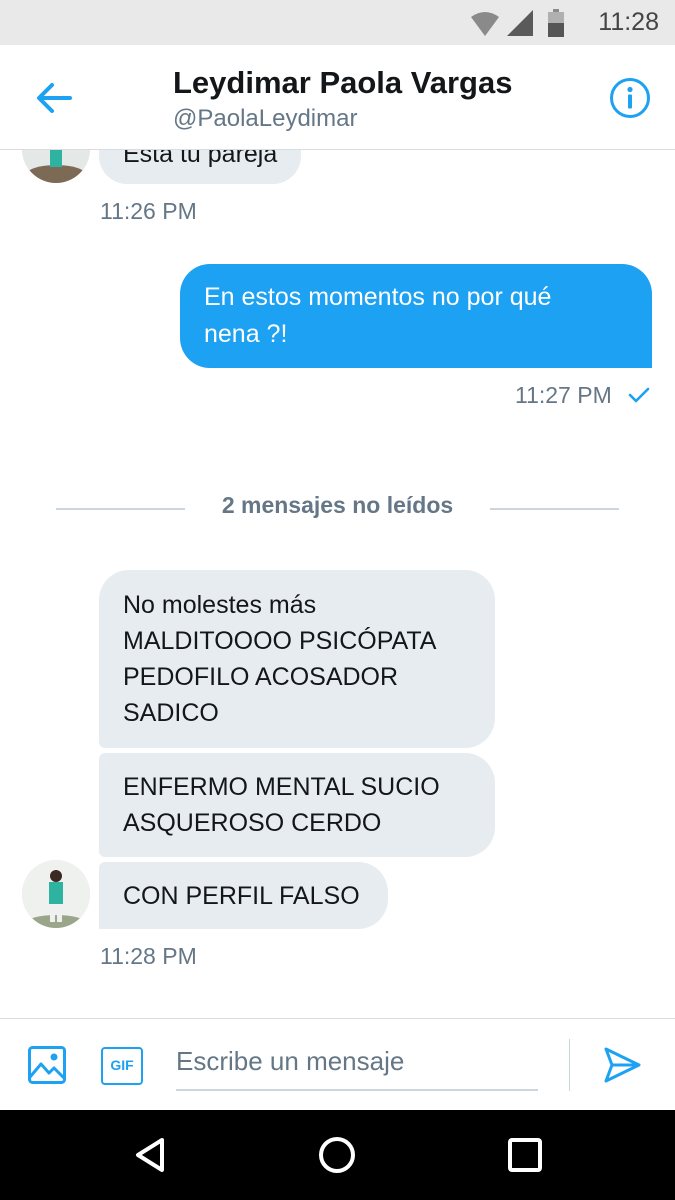  What do you see at coordinates (47, 1065) in the screenshot?
I see `image-icon` at bounding box center [47, 1065].